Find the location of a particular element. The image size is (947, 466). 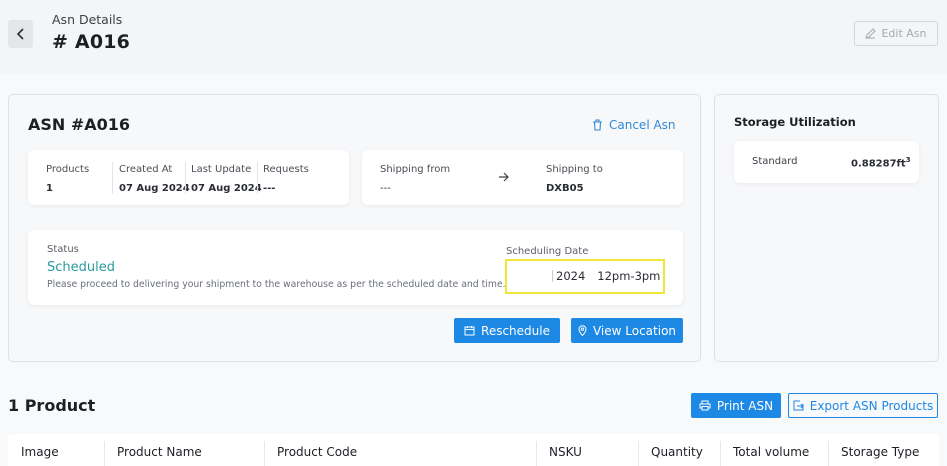

reschedule-button: Reschedule is located at coordinates (507, 330).